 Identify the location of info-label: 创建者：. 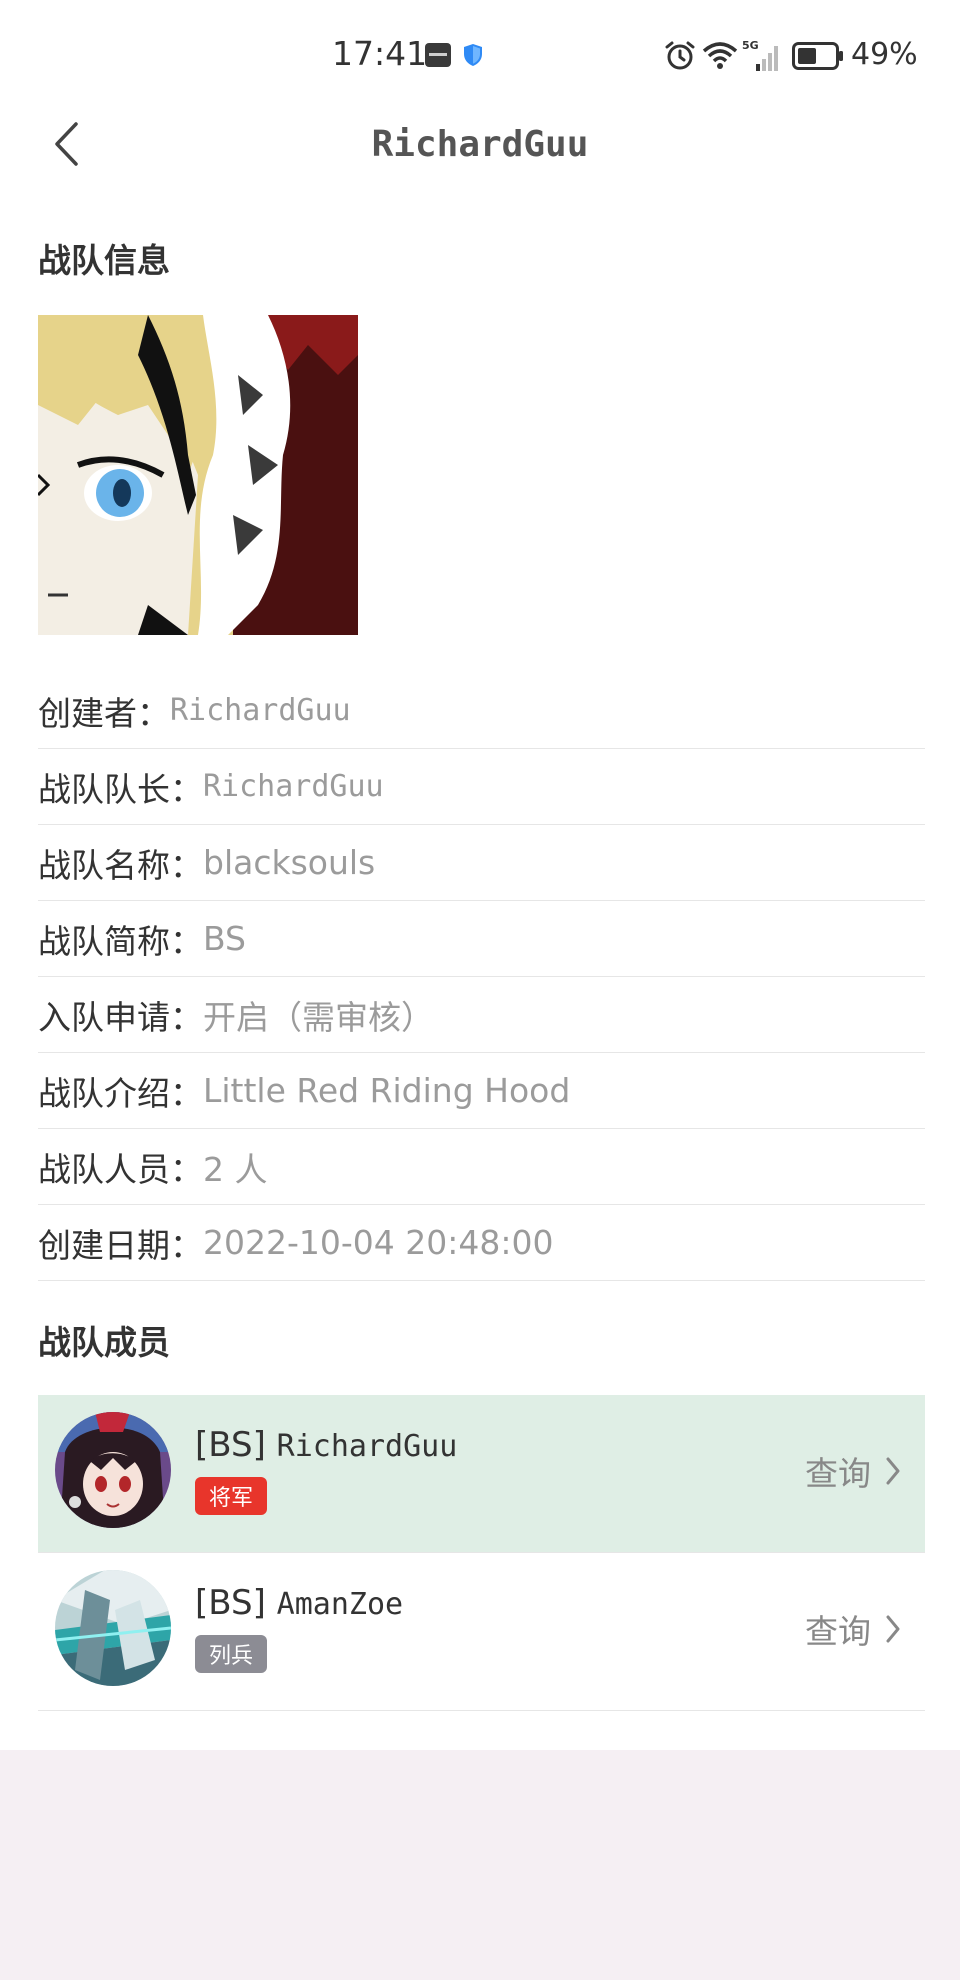
(104, 713).